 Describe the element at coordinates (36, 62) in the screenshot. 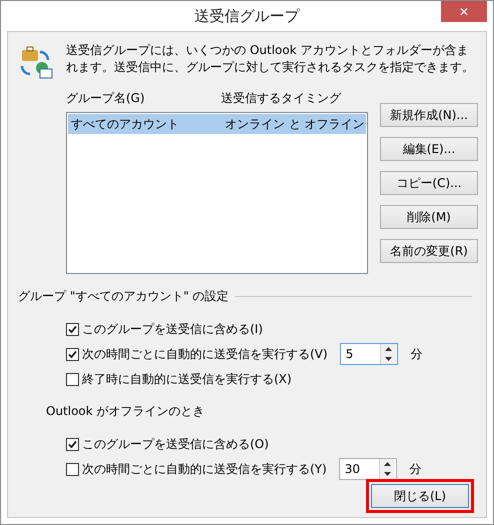

I see `send-receive-icon` at that location.